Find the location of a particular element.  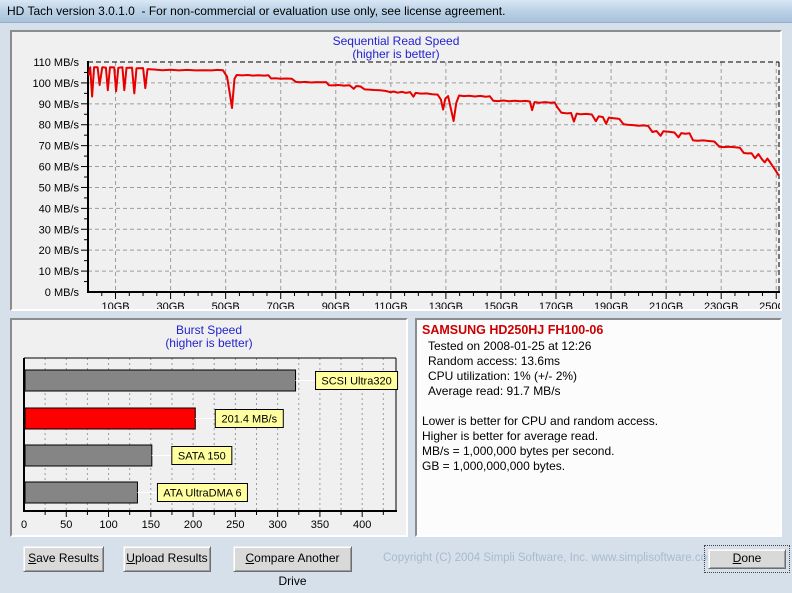

x-tick-label: 210GB is located at coordinates (666, 305).